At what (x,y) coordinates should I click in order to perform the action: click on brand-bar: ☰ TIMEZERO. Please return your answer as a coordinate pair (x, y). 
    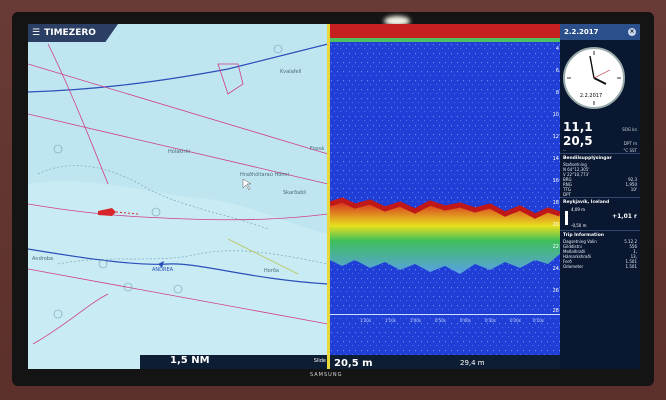
    Looking at the image, I should click on (73, 33).